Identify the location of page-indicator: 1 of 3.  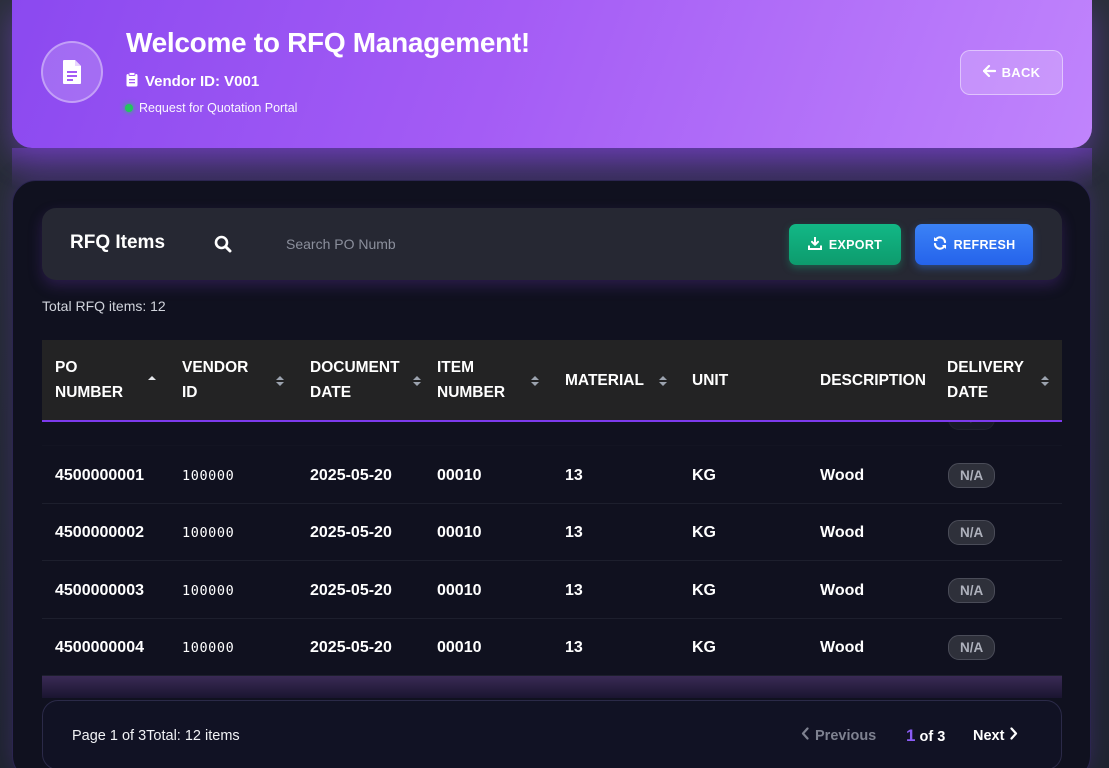
(925, 736).